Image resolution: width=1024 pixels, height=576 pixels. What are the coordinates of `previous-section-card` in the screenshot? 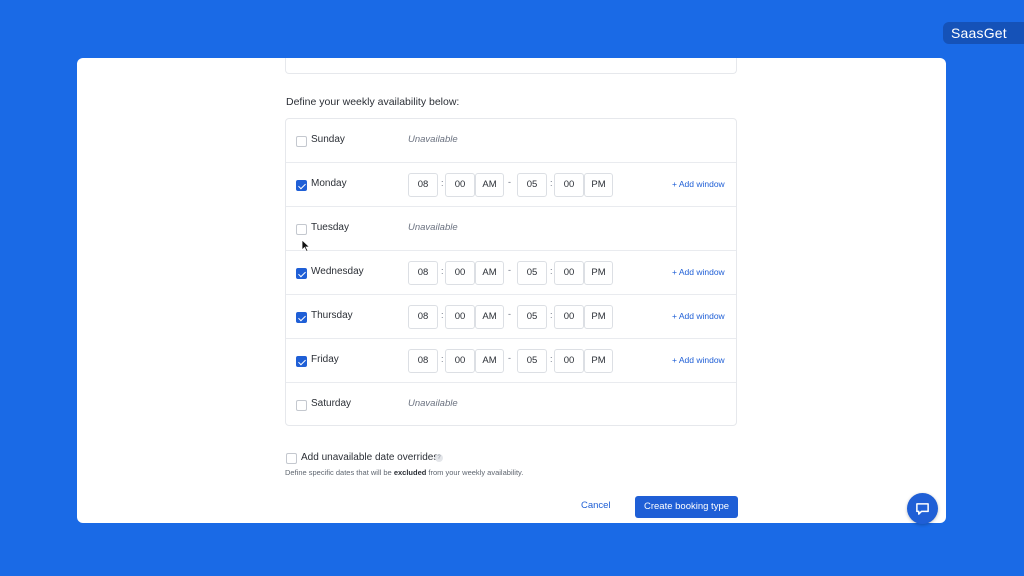 It's located at (511, 66).